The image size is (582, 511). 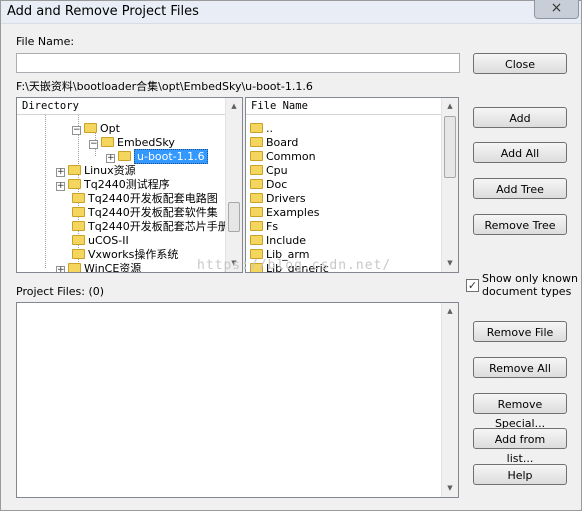 I want to click on help-button: Help, so click(x=520, y=474).